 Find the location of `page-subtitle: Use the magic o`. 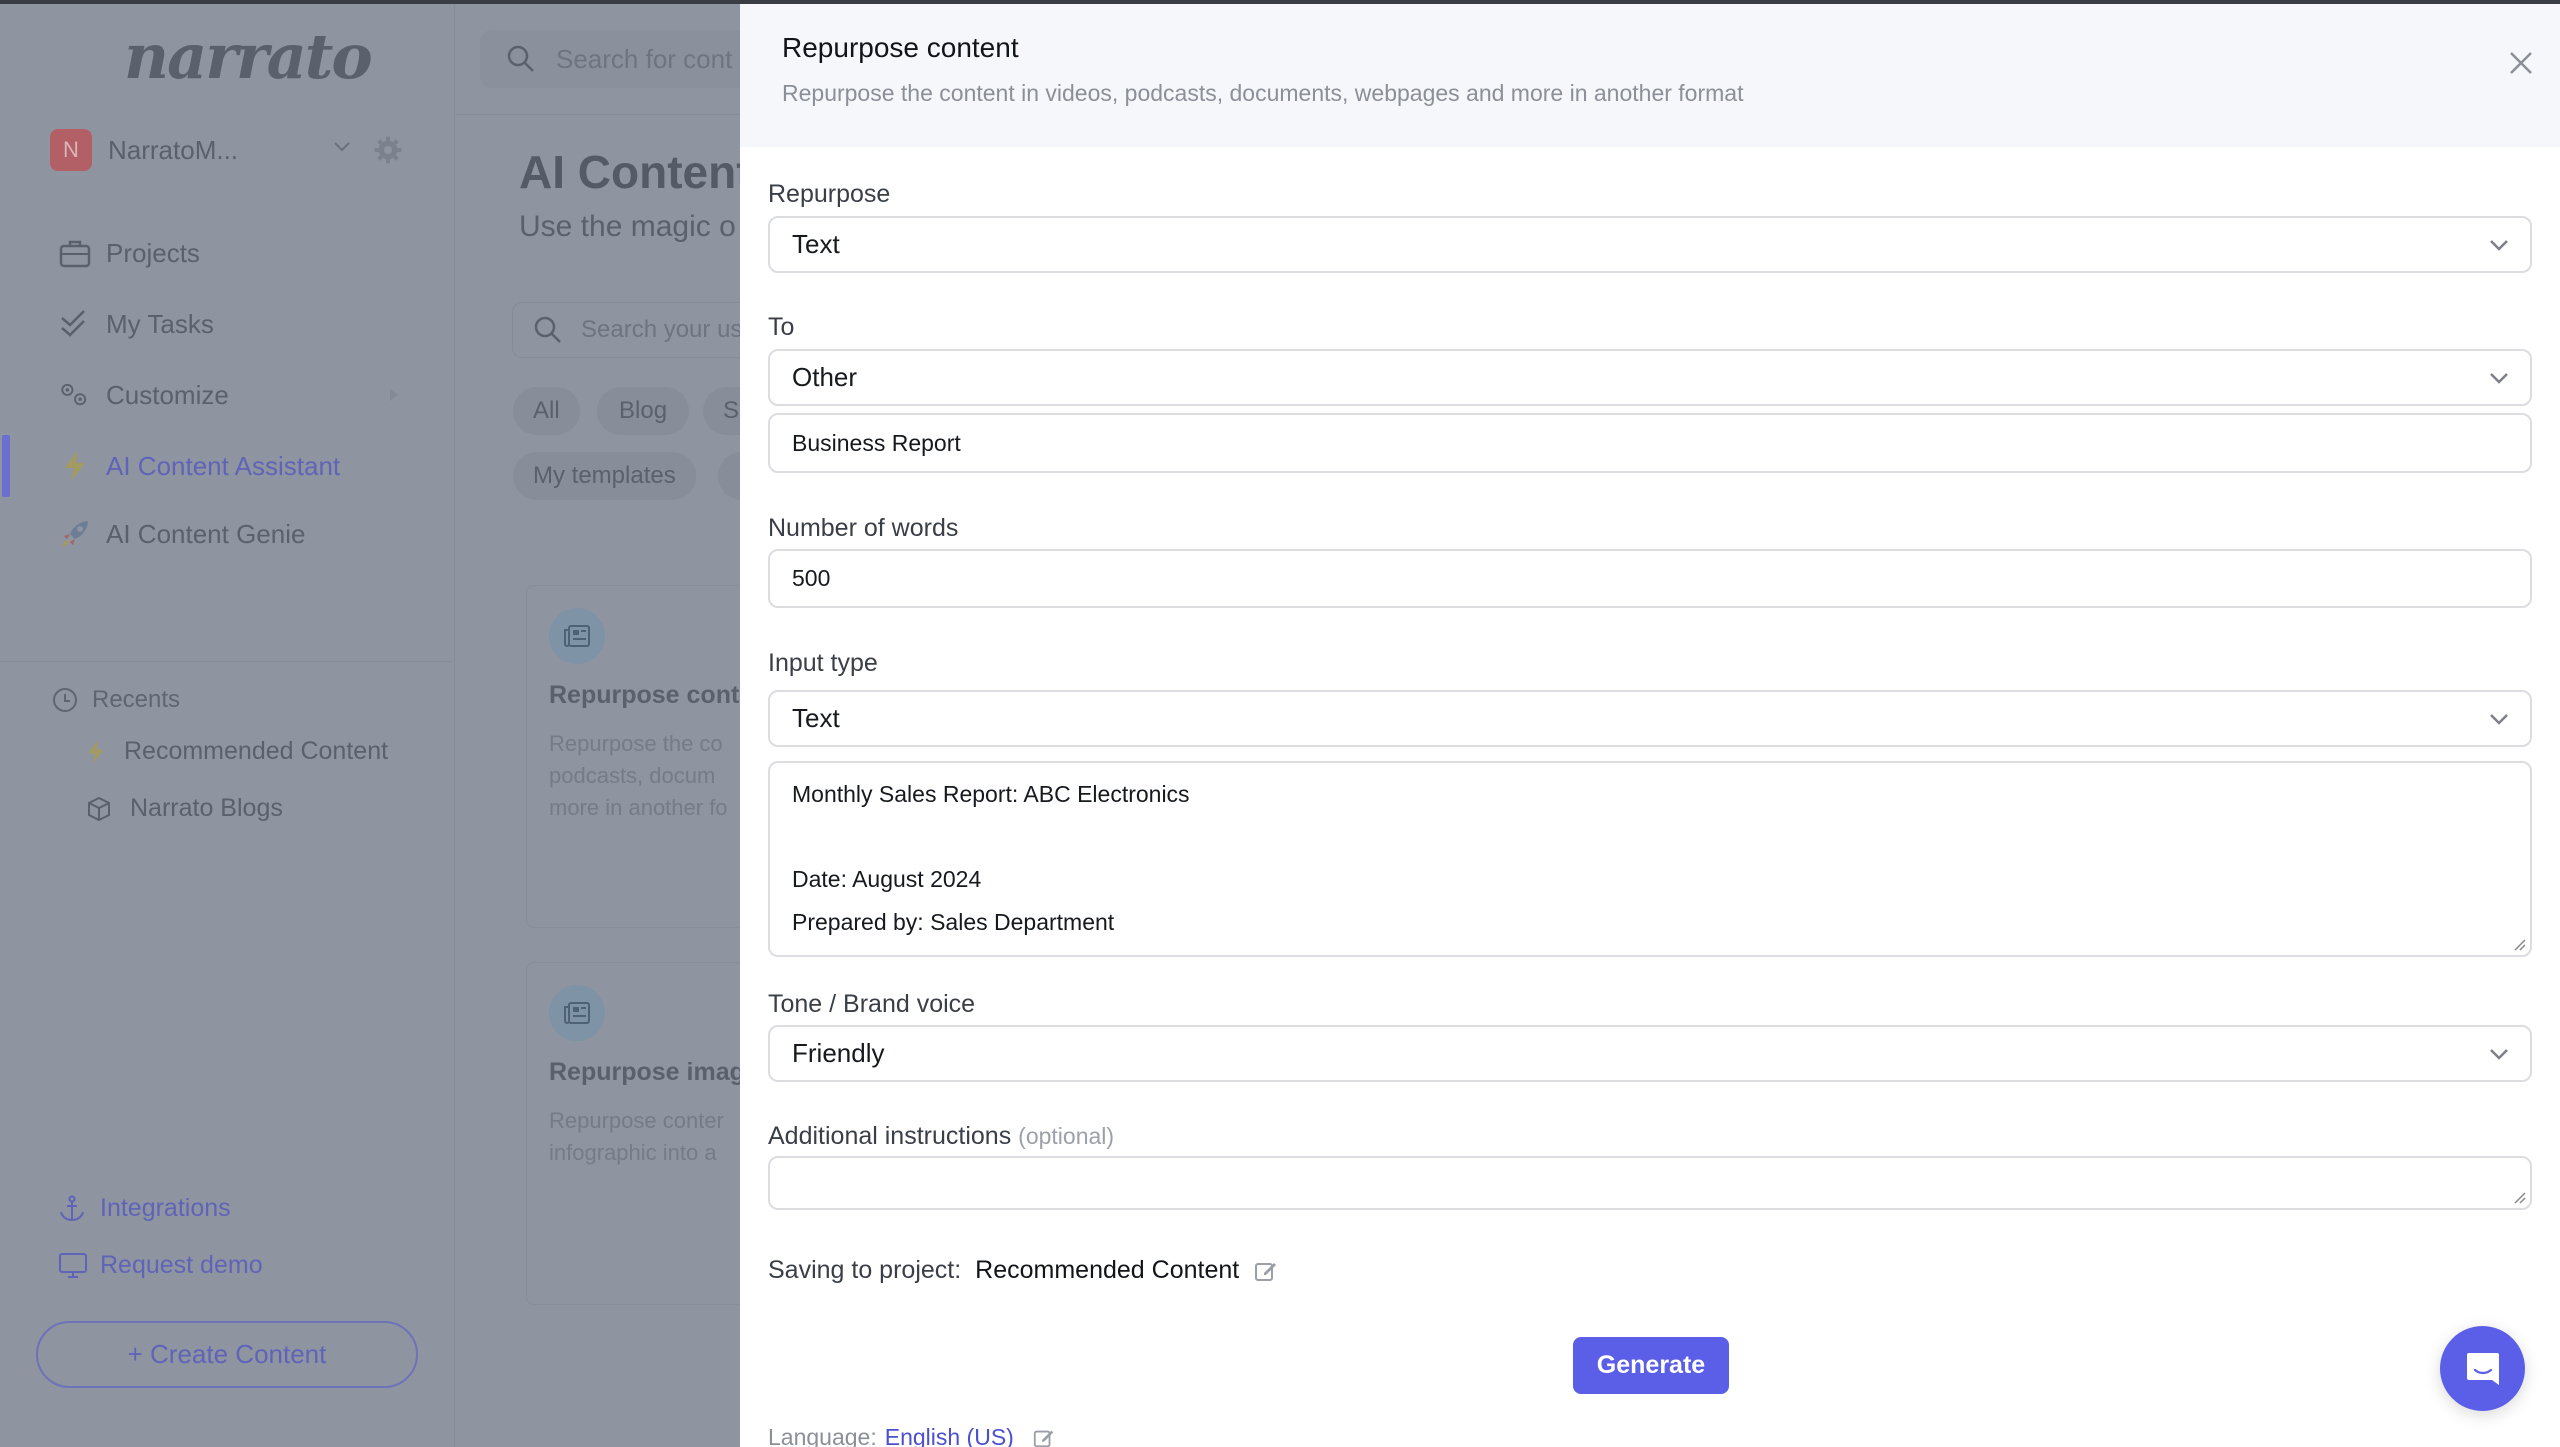

page-subtitle: Use the magic o is located at coordinates (627, 226).